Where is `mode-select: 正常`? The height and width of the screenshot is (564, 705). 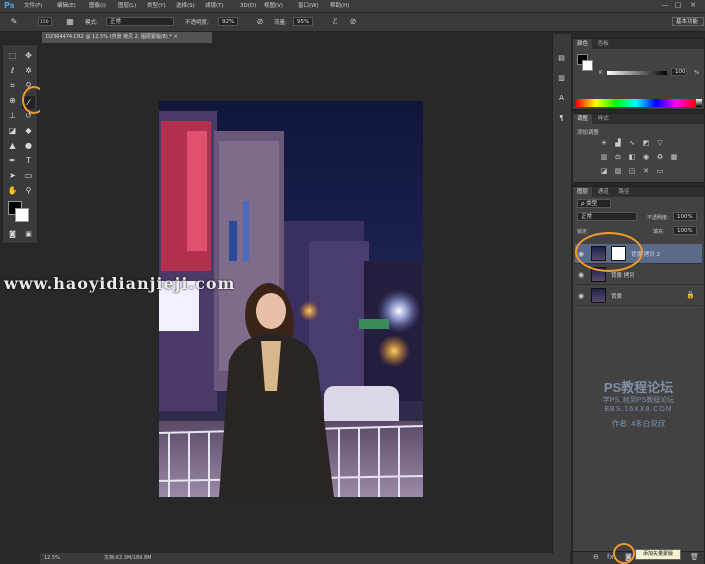 mode-select: 正常 is located at coordinates (140, 21).